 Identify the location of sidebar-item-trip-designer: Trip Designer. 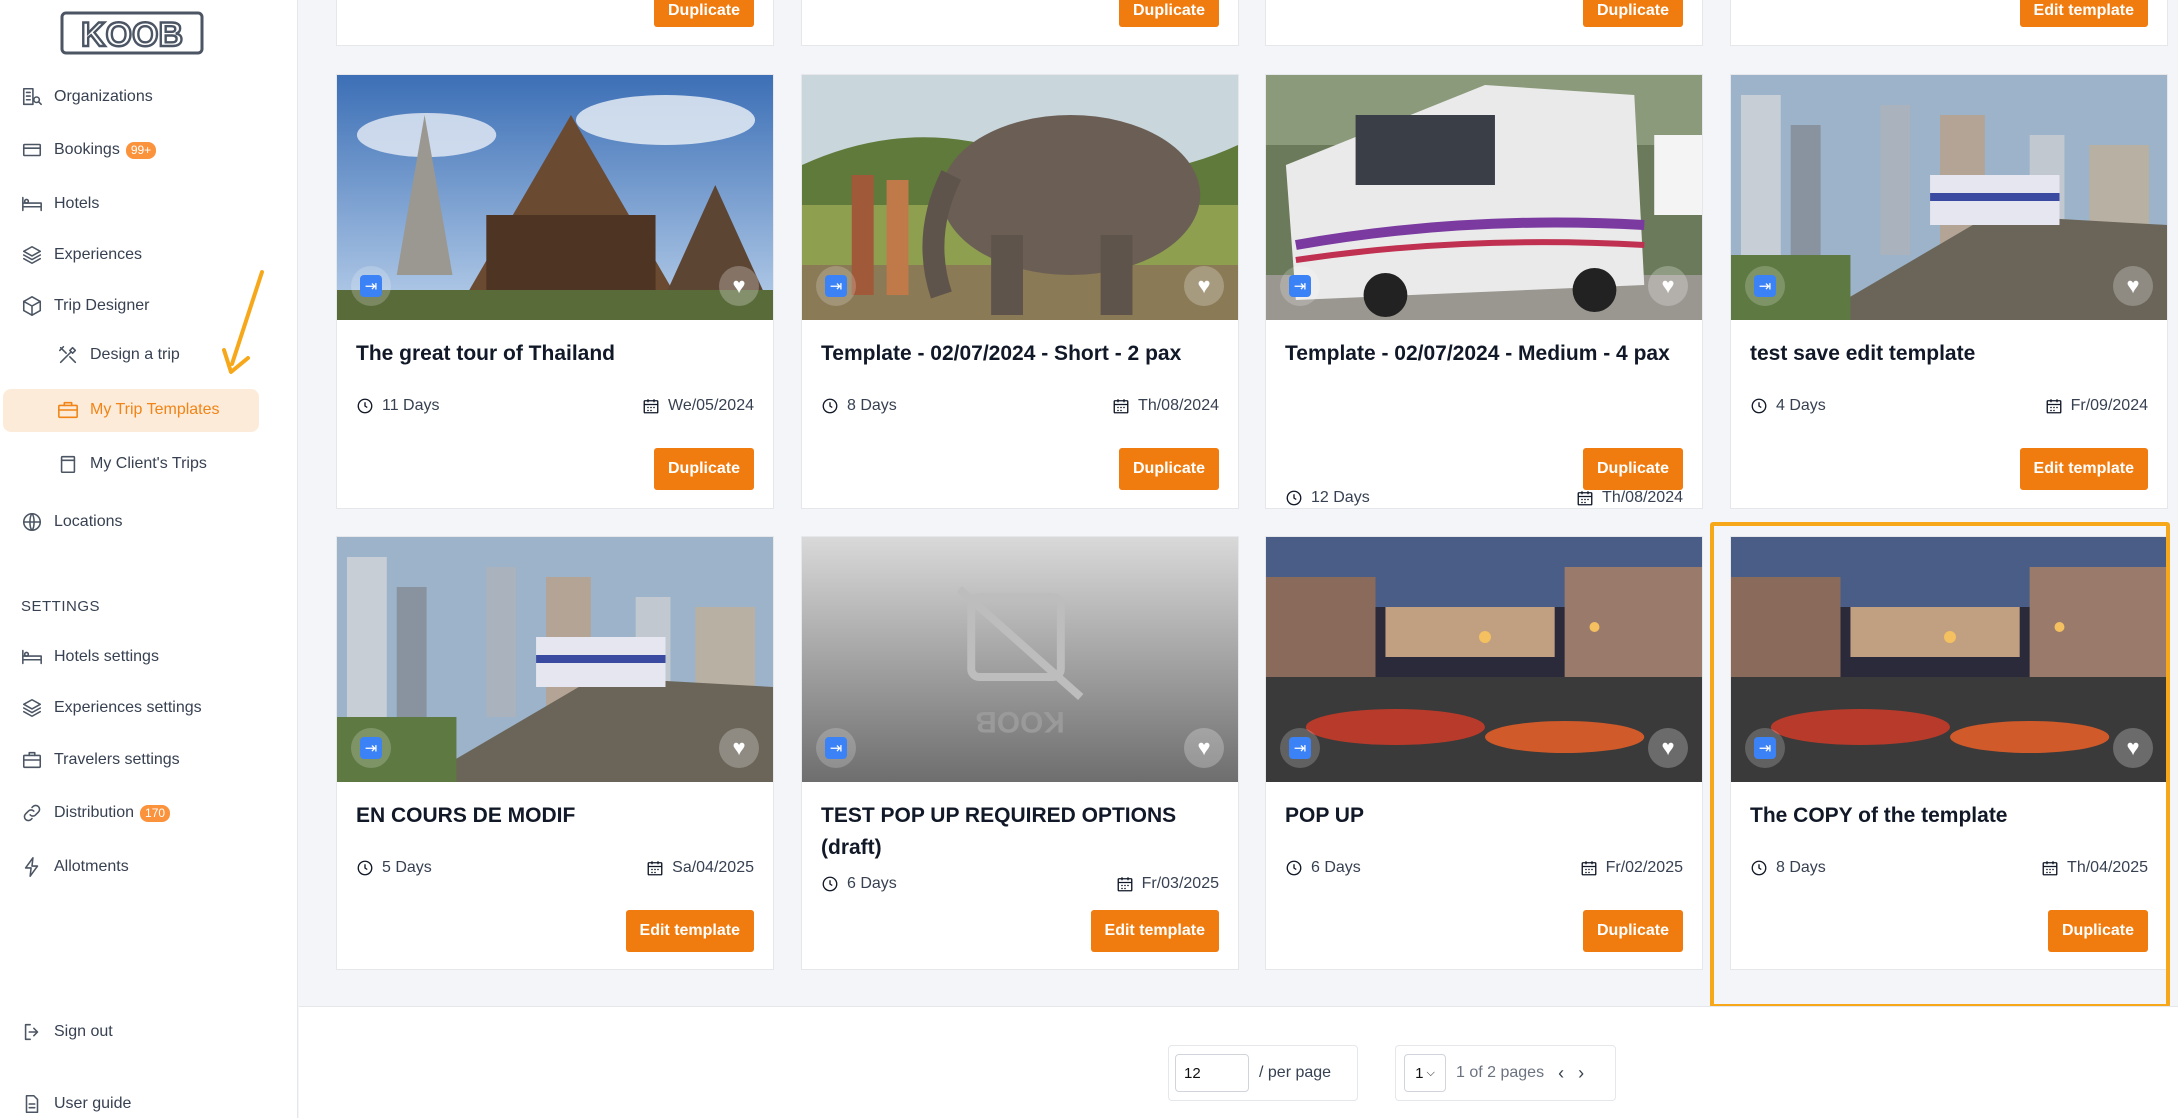
(84, 306).